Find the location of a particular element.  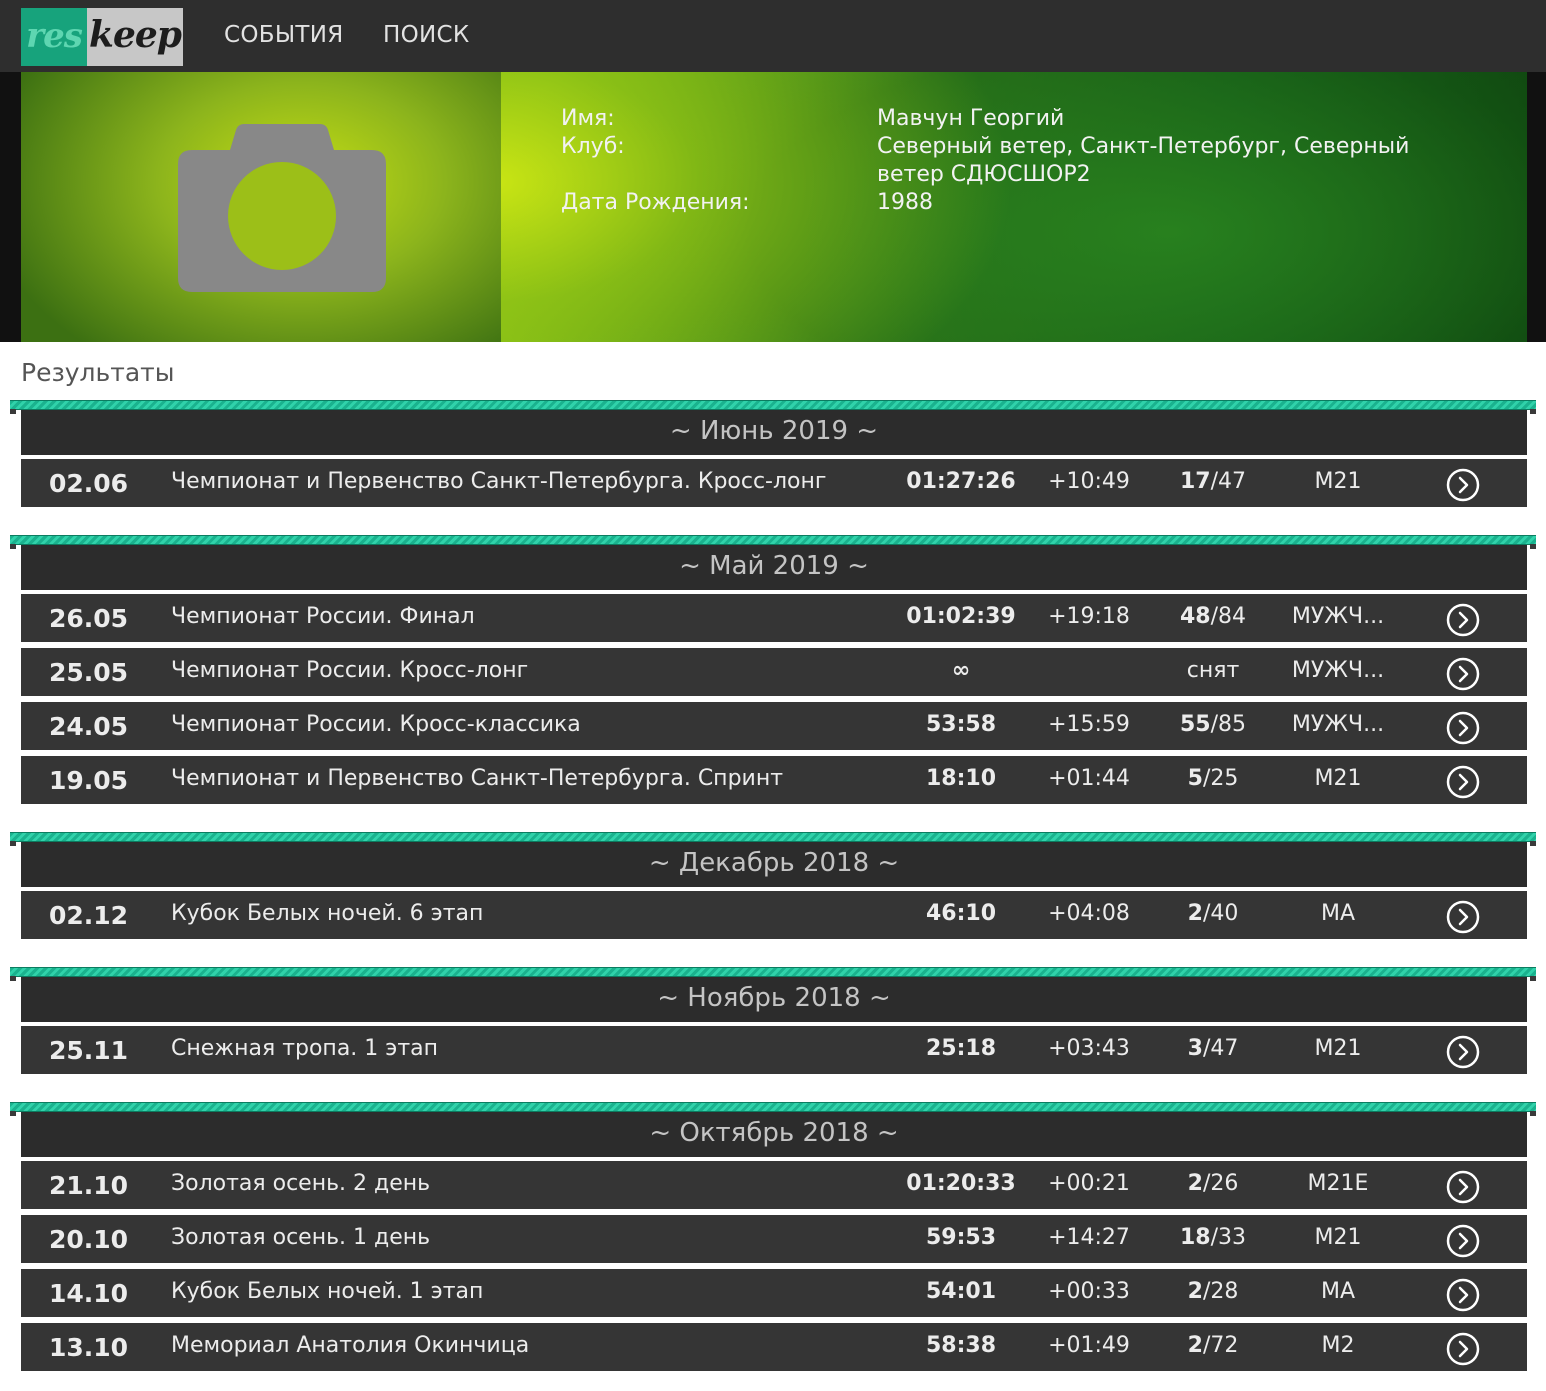

logo-keep-text: keep is located at coordinates (135, 37).